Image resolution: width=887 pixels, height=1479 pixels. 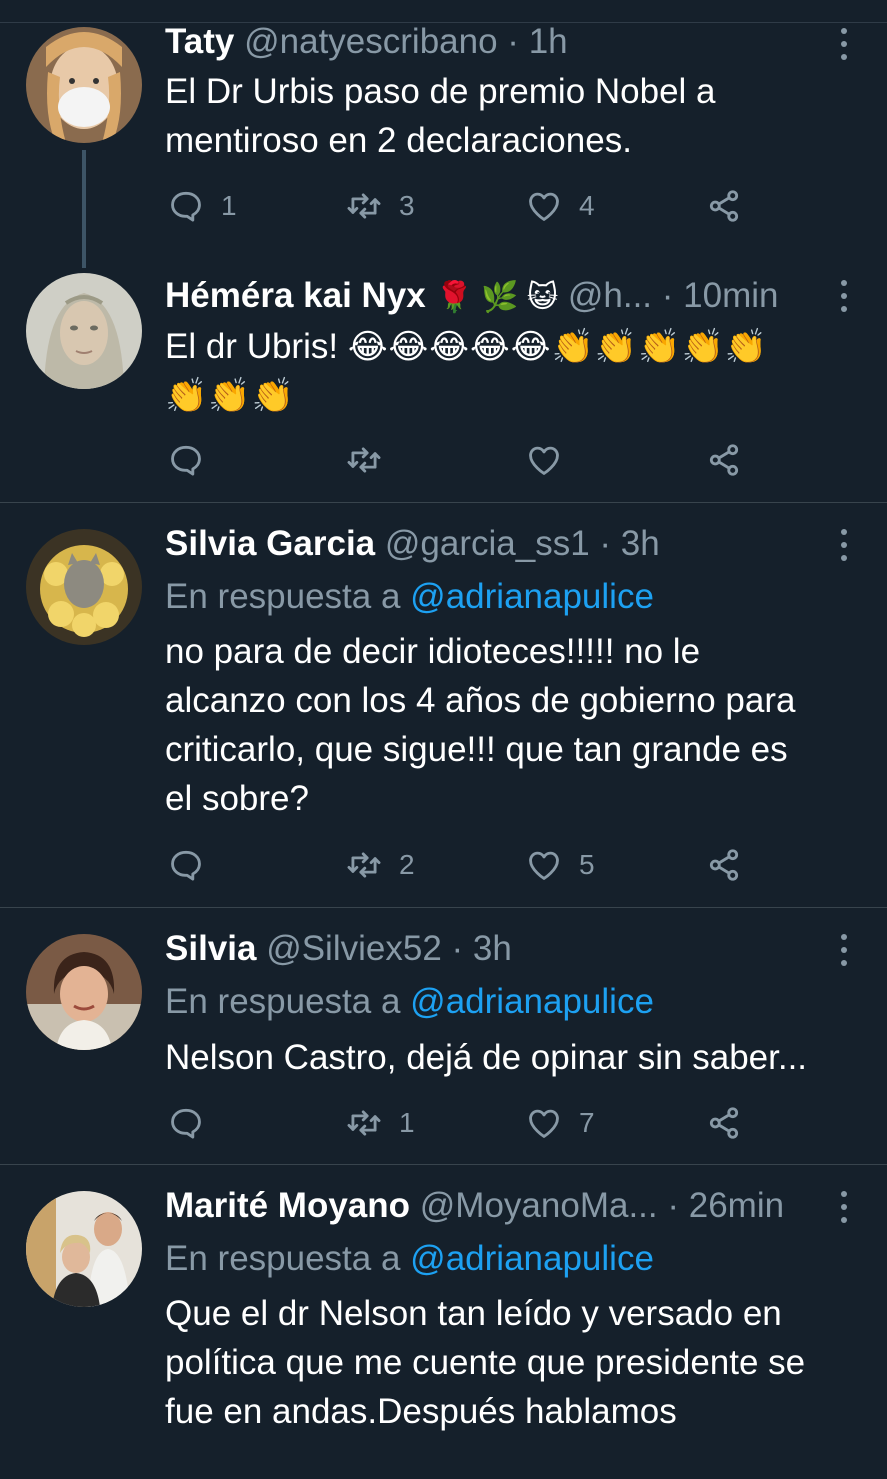 What do you see at coordinates (210, 948) in the screenshot?
I see `display-name: Silvia` at bounding box center [210, 948].